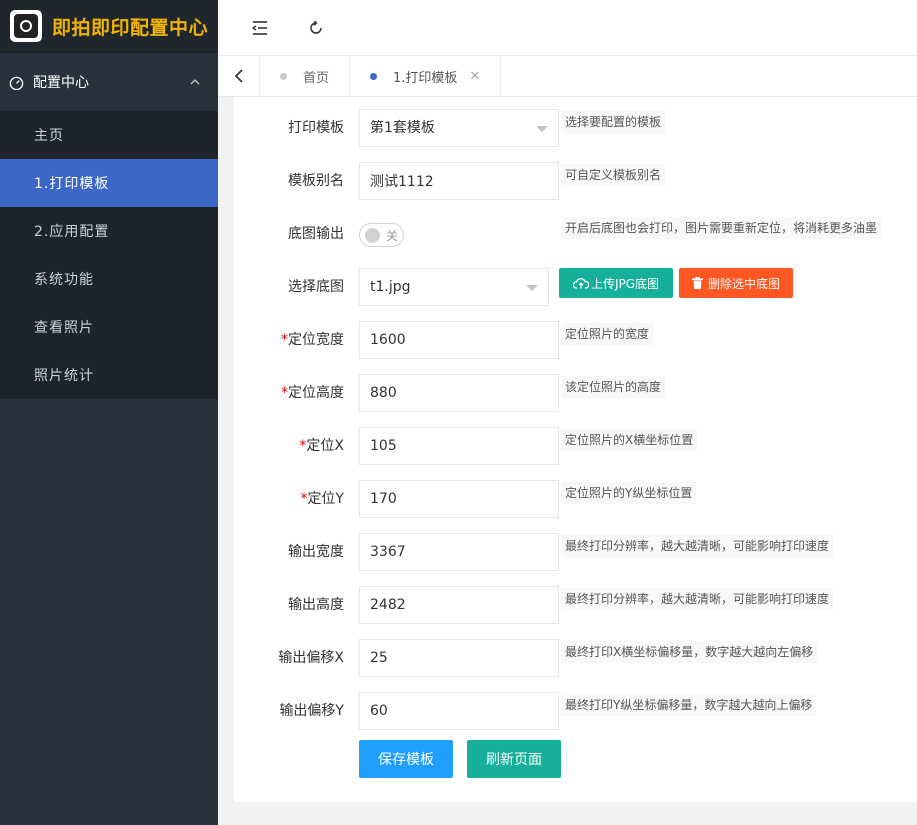 This screenshot has height=825, width=917. Describe the element at coordinates (195, 82) in the screenshot. I see `chevron-up-icon` at that location.